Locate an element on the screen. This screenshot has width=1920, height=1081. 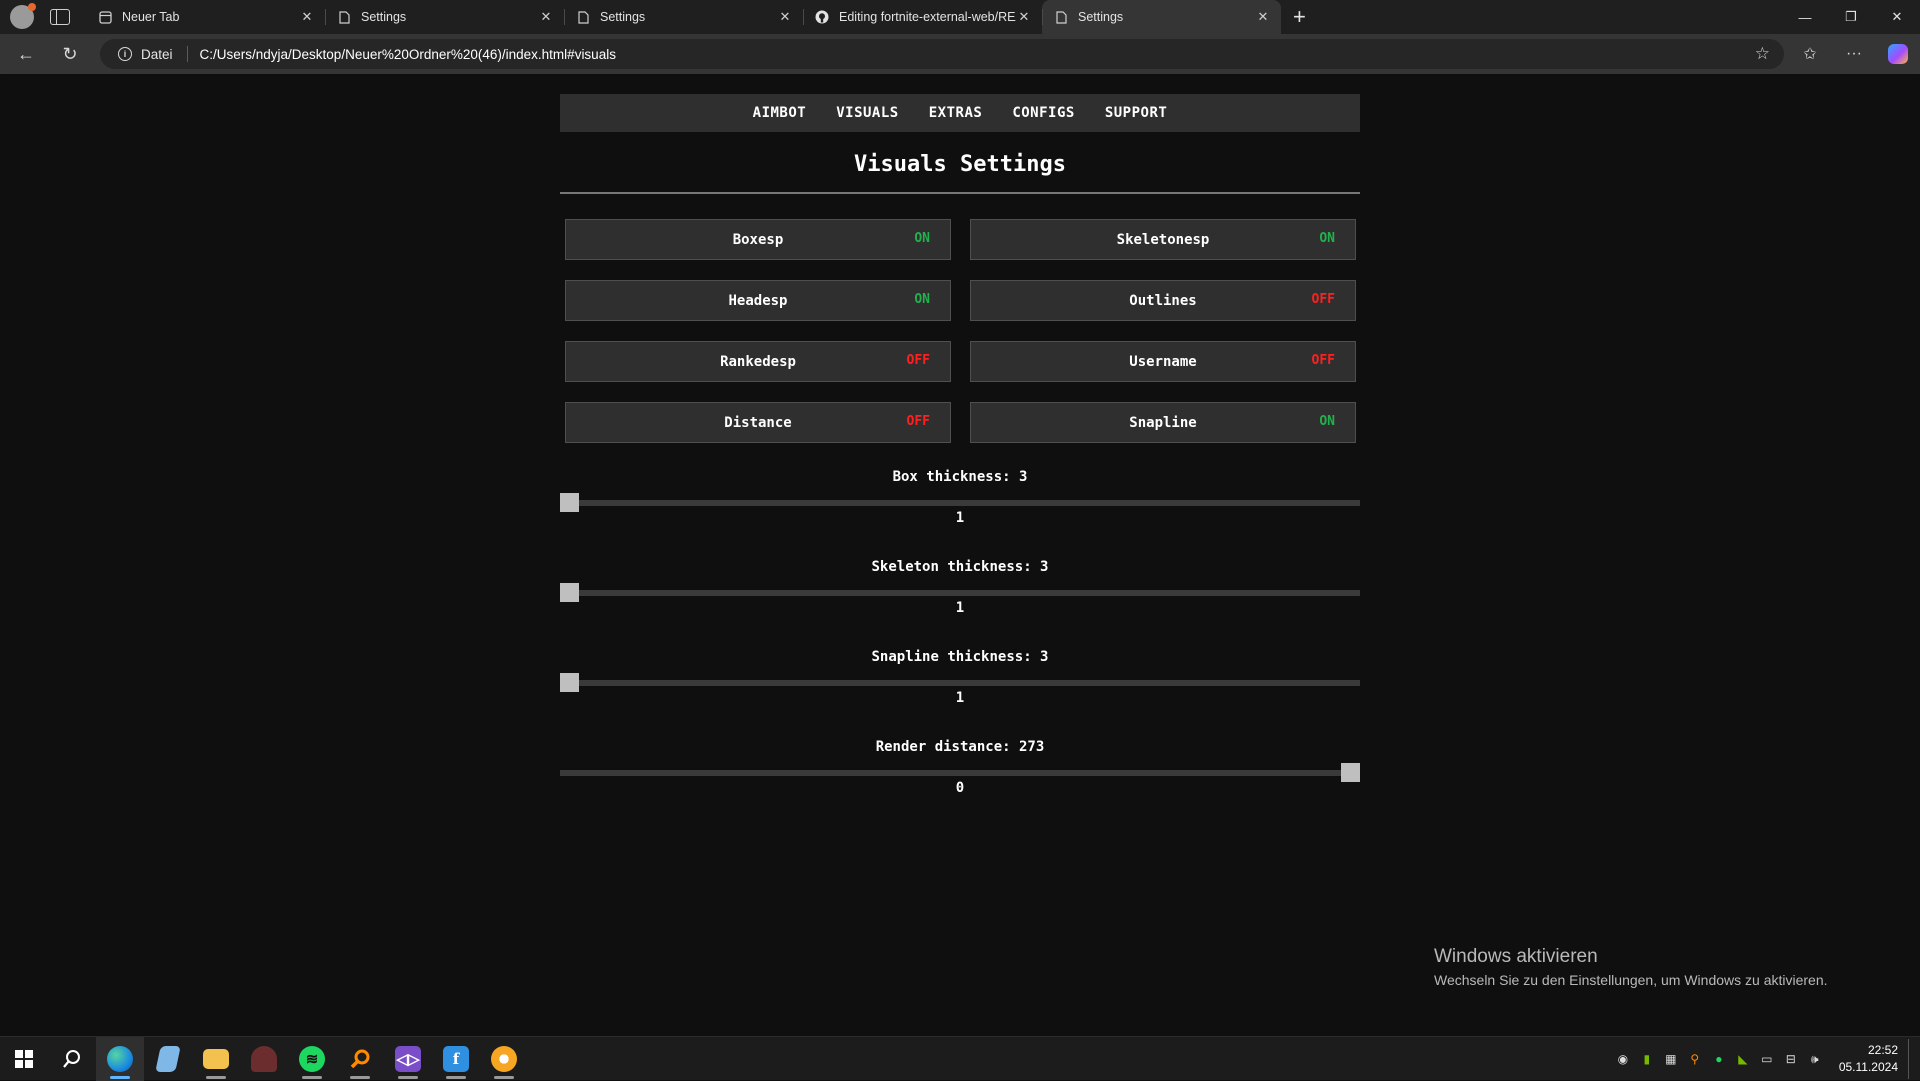
system-tray: ◉ ▮ ▦ ⚲ ● ◣ ▭ ⊟ 🕪 22:52 05.11.2024 is located at coordinates (1765, 1059).